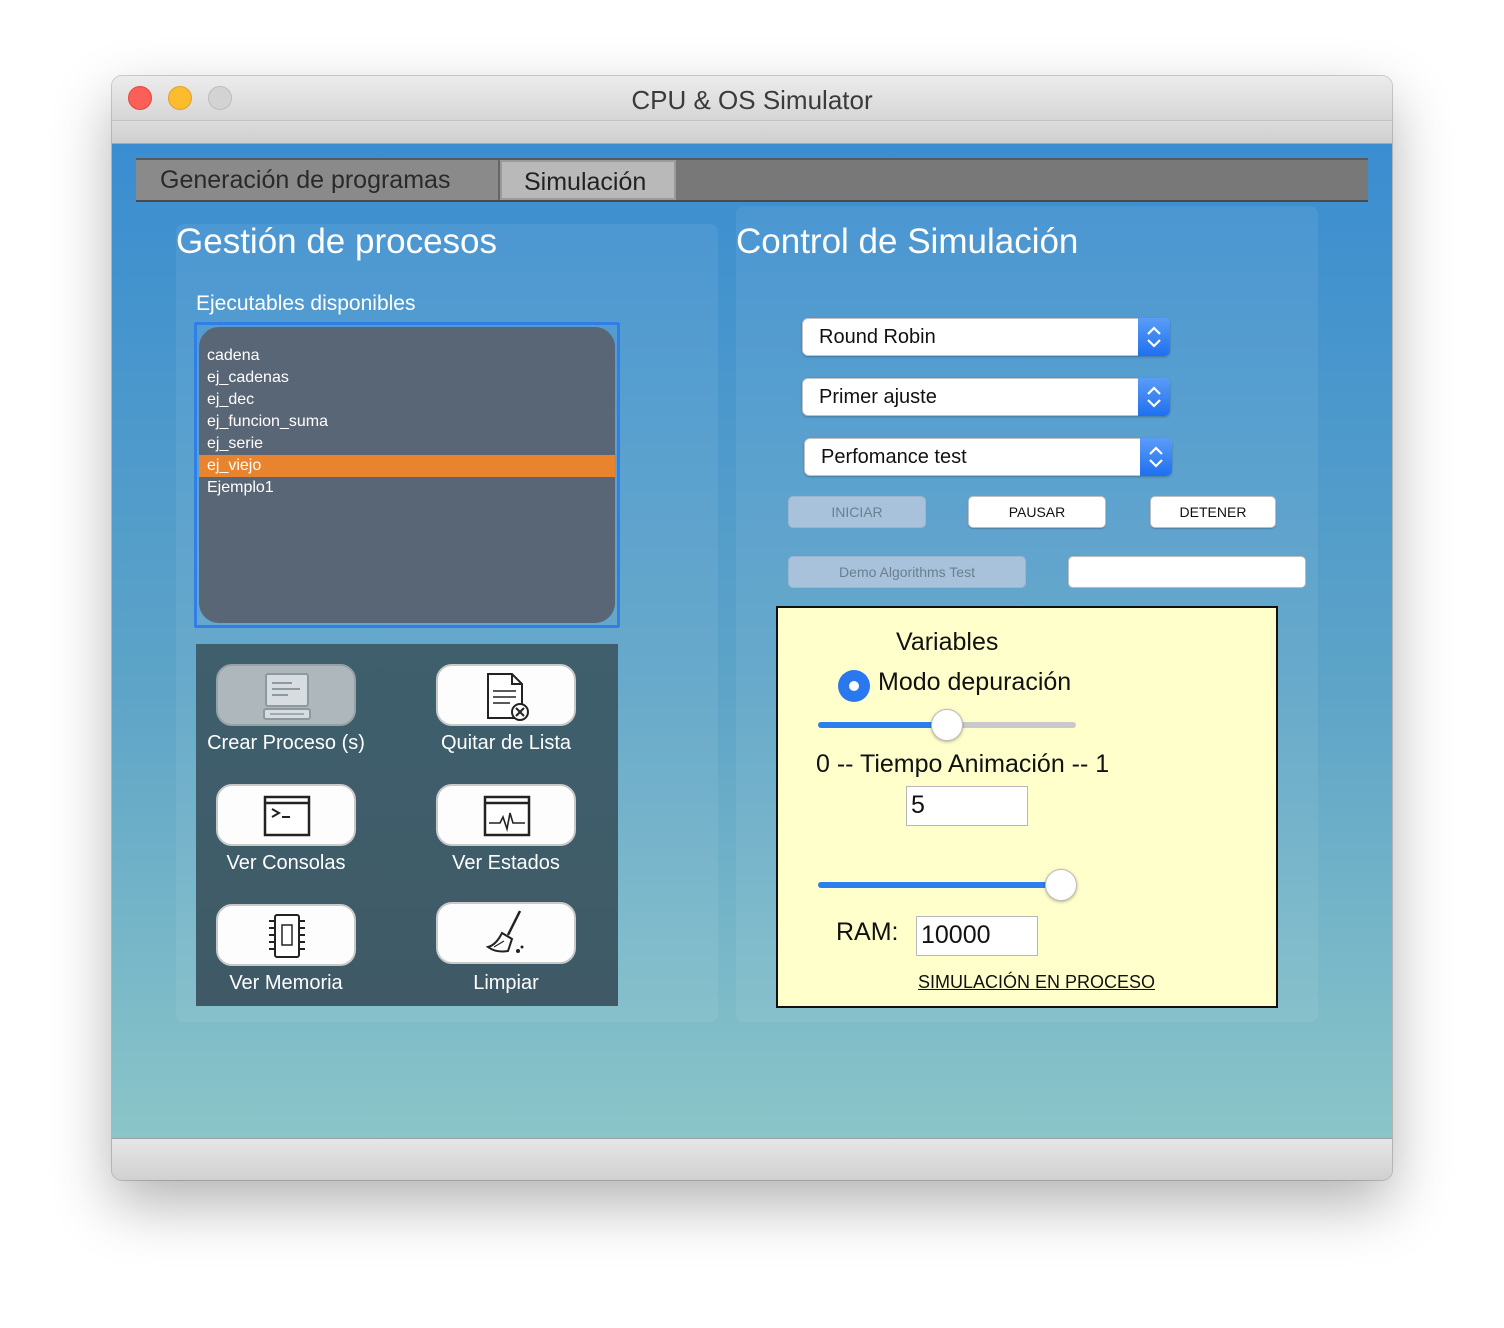 The width and height of the screenshot is (1504, 1328). I want to click on list-item: ej_funcion_suma, so click(407, 422).